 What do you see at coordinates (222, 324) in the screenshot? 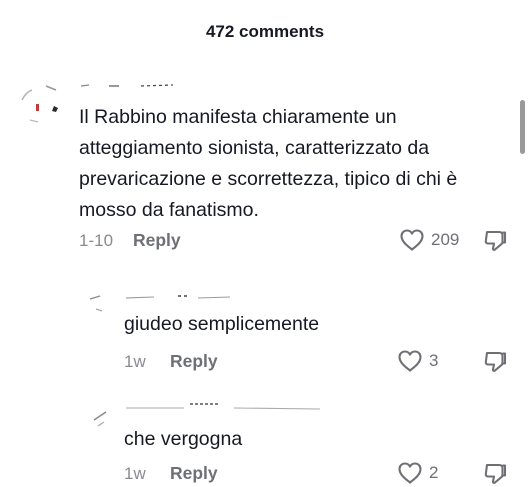
I see `reply-text: giudeo semplicemente` at bounding box center [222, 324].